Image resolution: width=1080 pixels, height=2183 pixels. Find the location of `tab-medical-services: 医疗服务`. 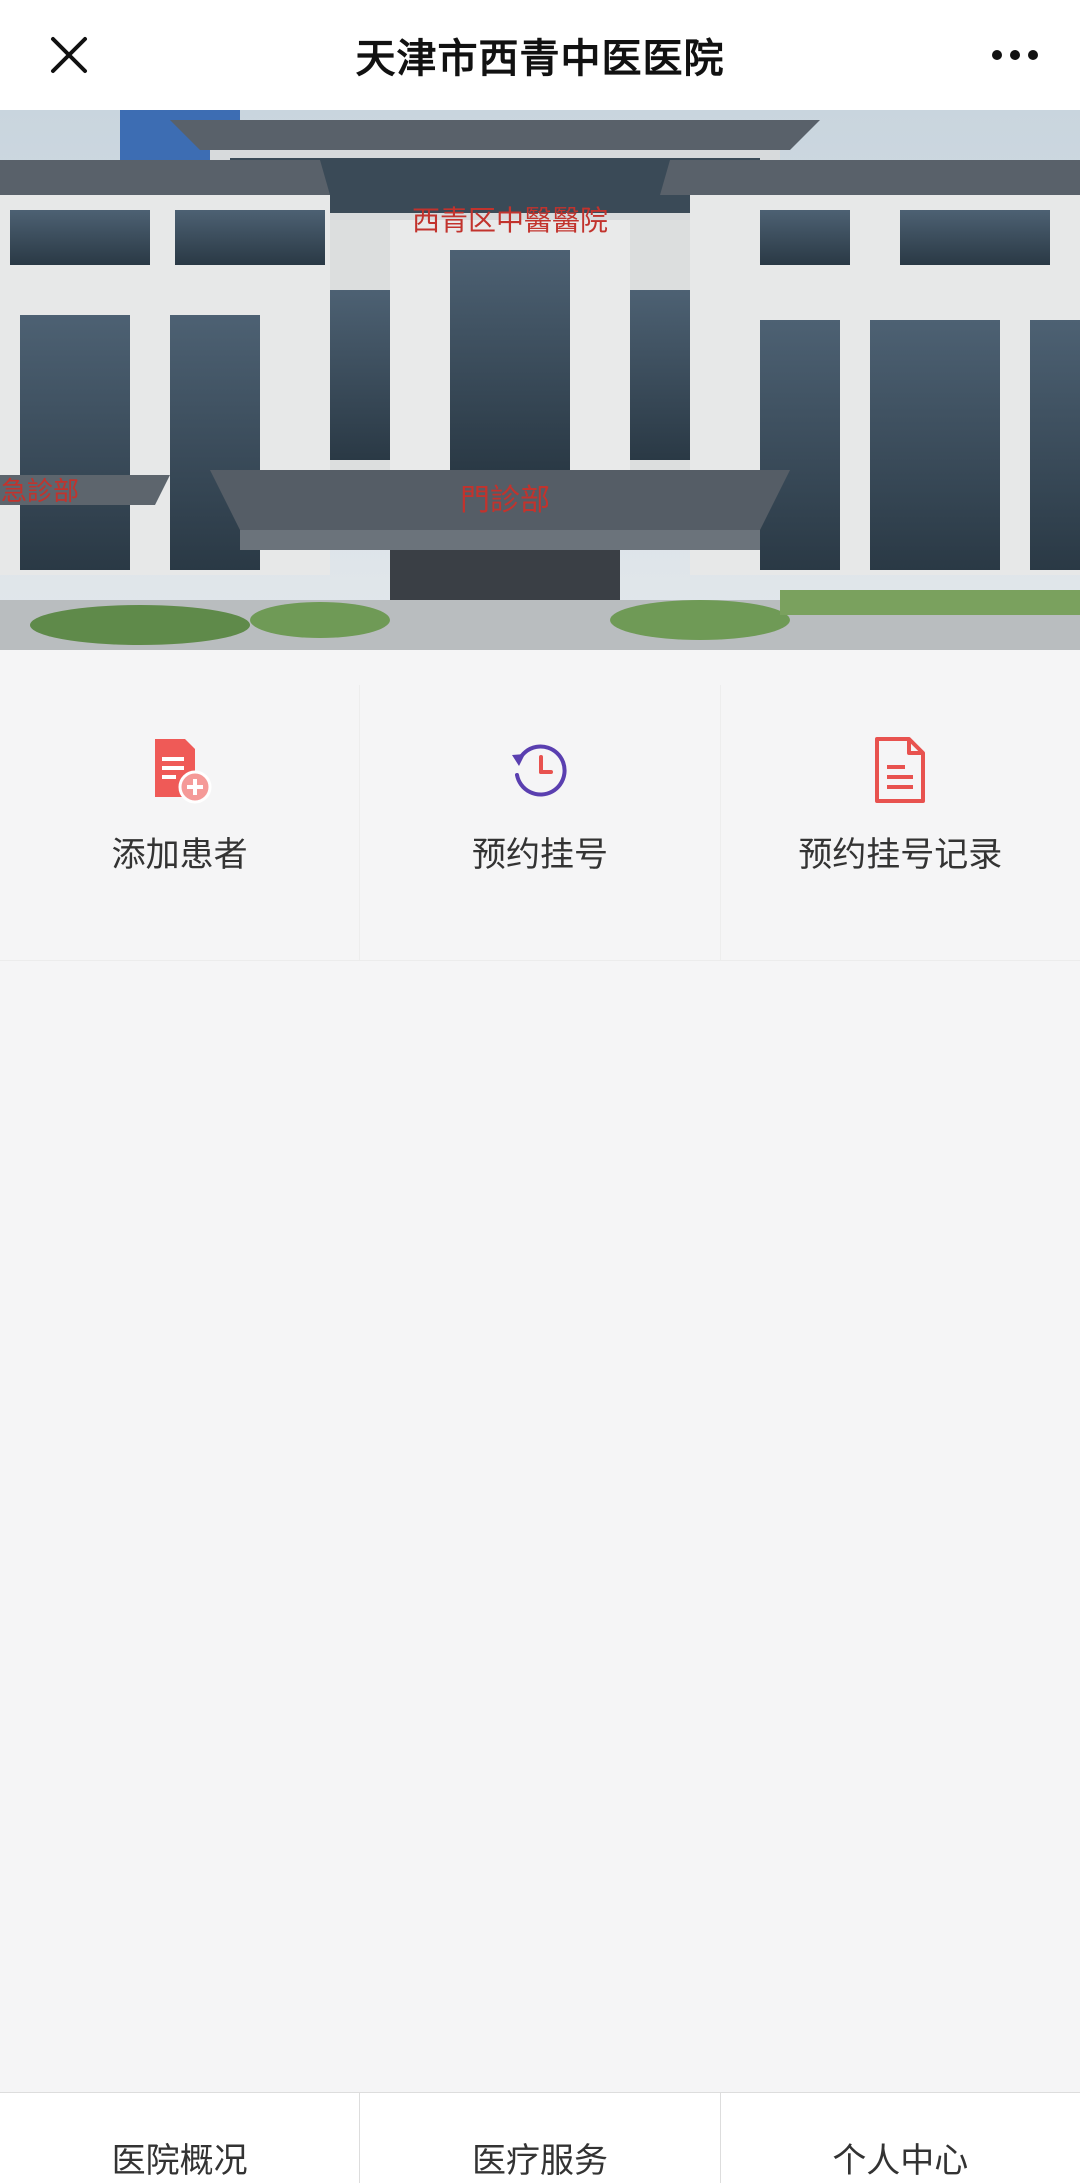

tab-medical-services: 医疗服务 is located at coordinates (540, 2138).